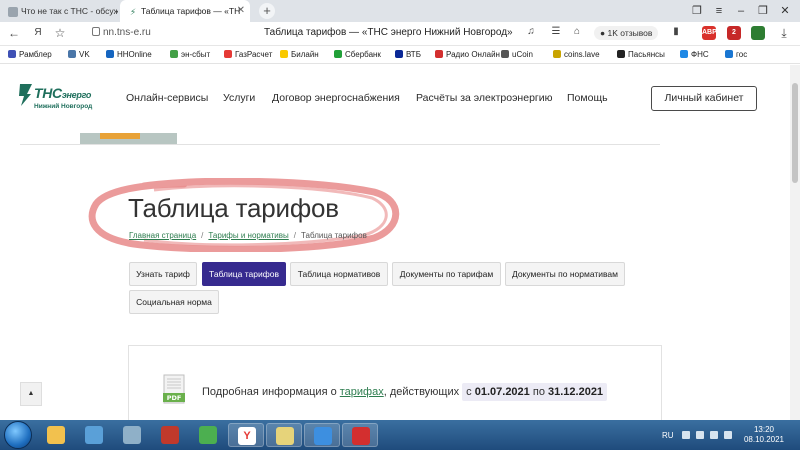 The height and width of the screenshot is (450, 800). I want to click on nav-payments: Расчёты за электроэнергию, so click(484, 98).